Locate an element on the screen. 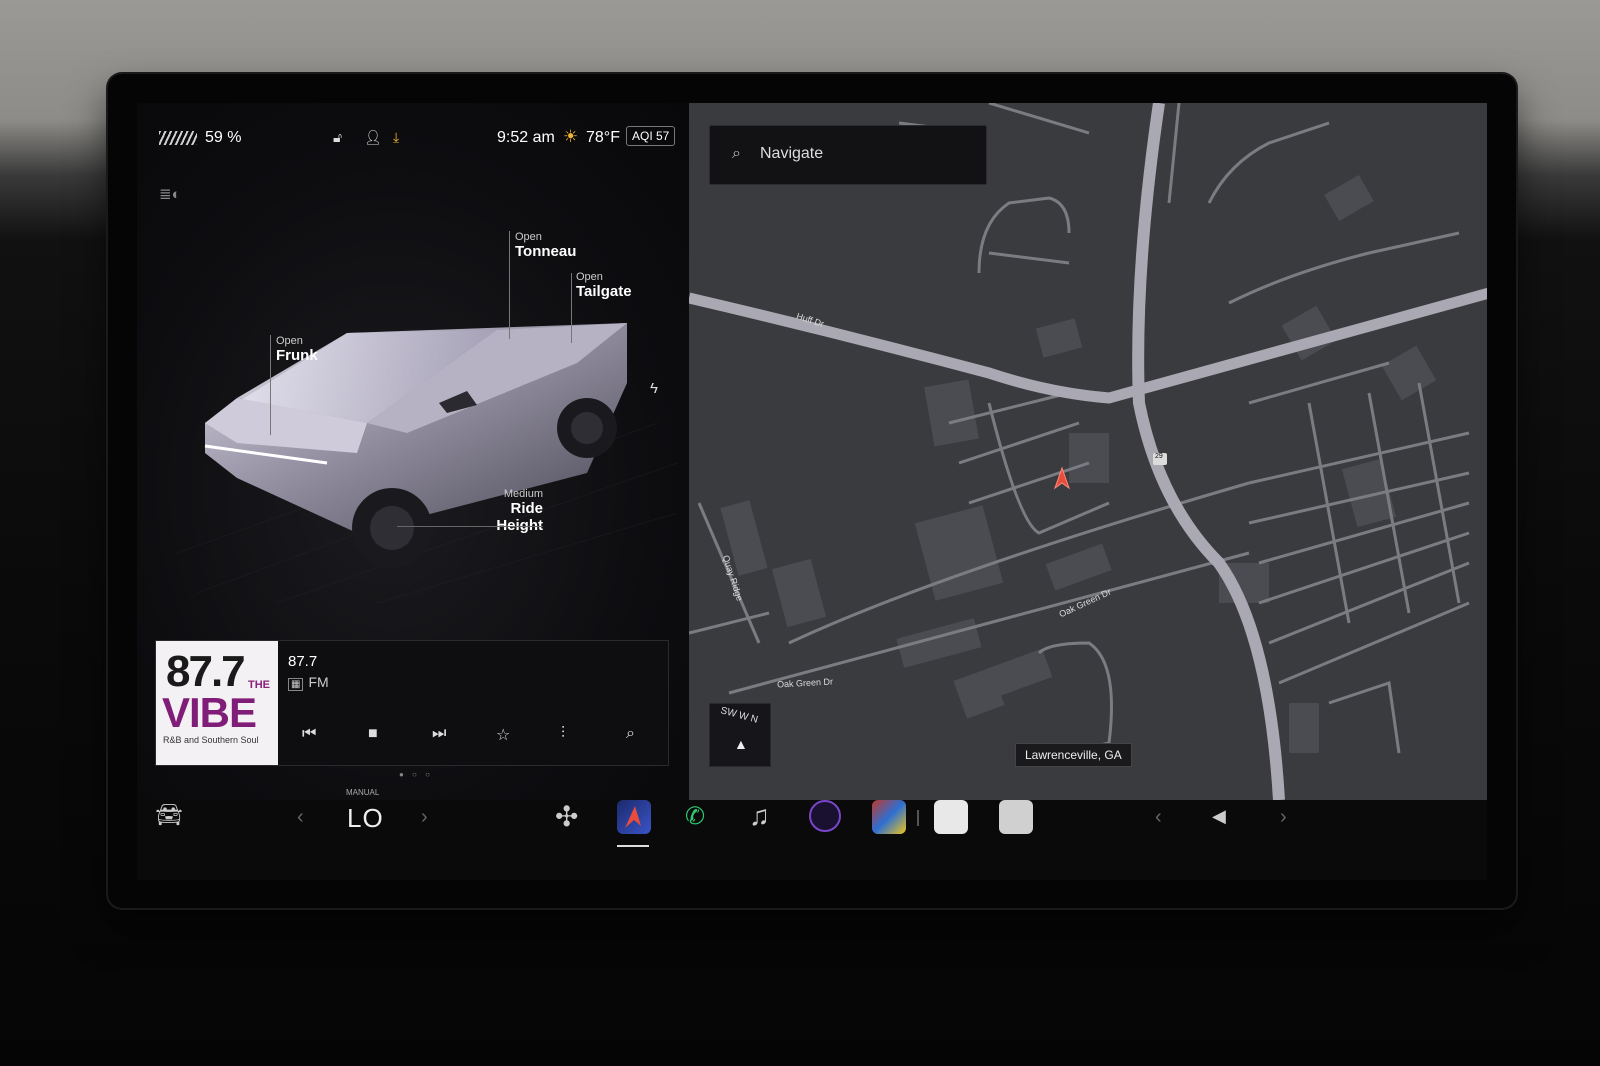 The height and width of the screenshot is (1066, 1600). climate-mode: MANUAL is located at coordinates (363, 792).